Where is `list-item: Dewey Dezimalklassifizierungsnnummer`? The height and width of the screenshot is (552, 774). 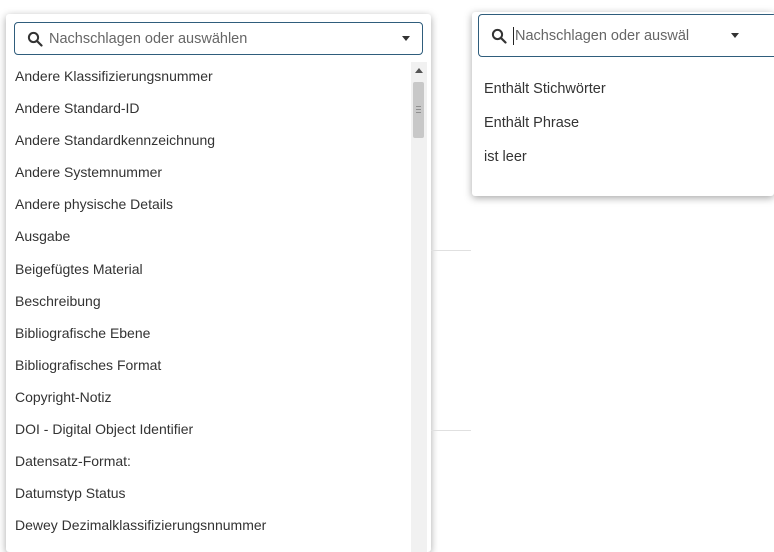
list-item: Dewey Dezimalklassifizierungsnnummer is located at coordinates (206, 525).